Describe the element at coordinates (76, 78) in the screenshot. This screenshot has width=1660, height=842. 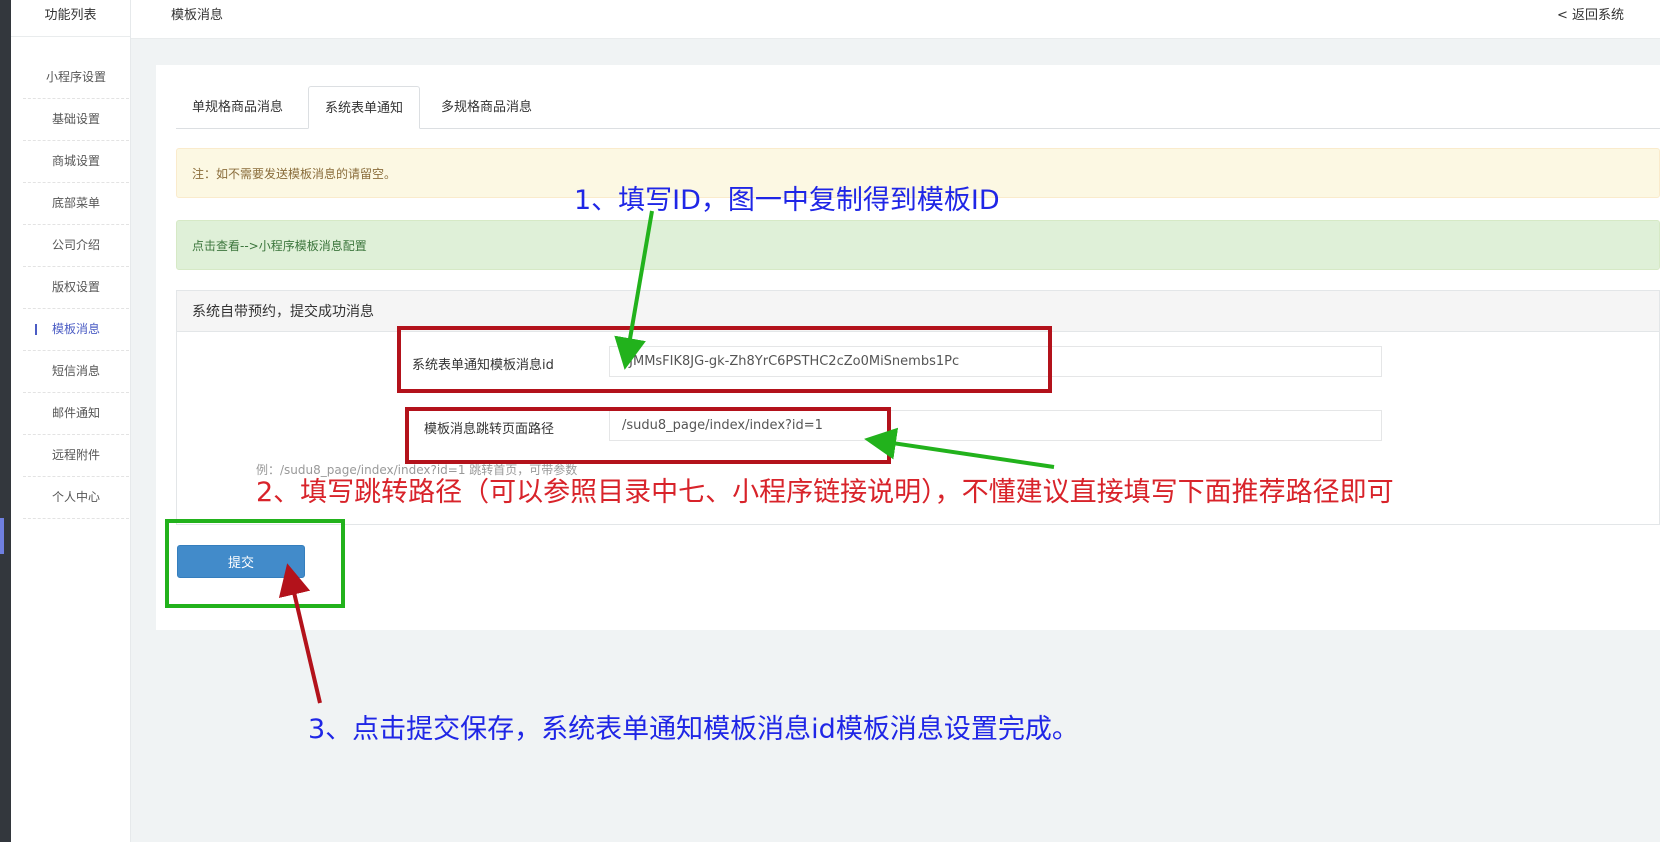
I see `sidebar-item-miniprogram-settings: 小程序设置` at that location.